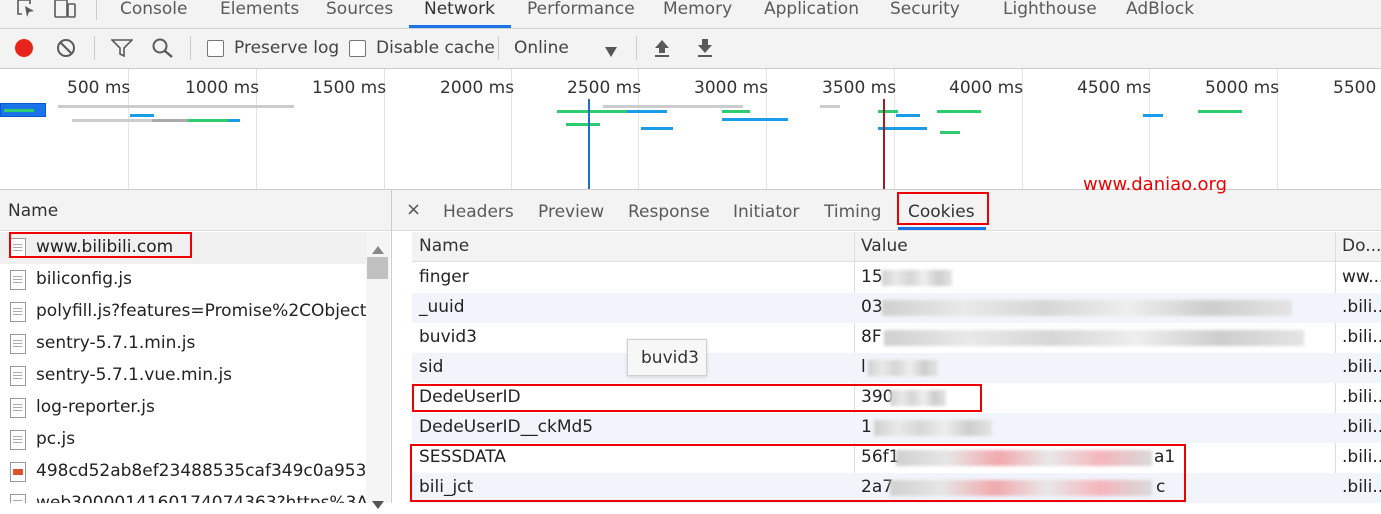  What do you see at coordinates (33, 211) in the screenshot?
I see `name-column-header: Name` at bounding box center [33, 211].